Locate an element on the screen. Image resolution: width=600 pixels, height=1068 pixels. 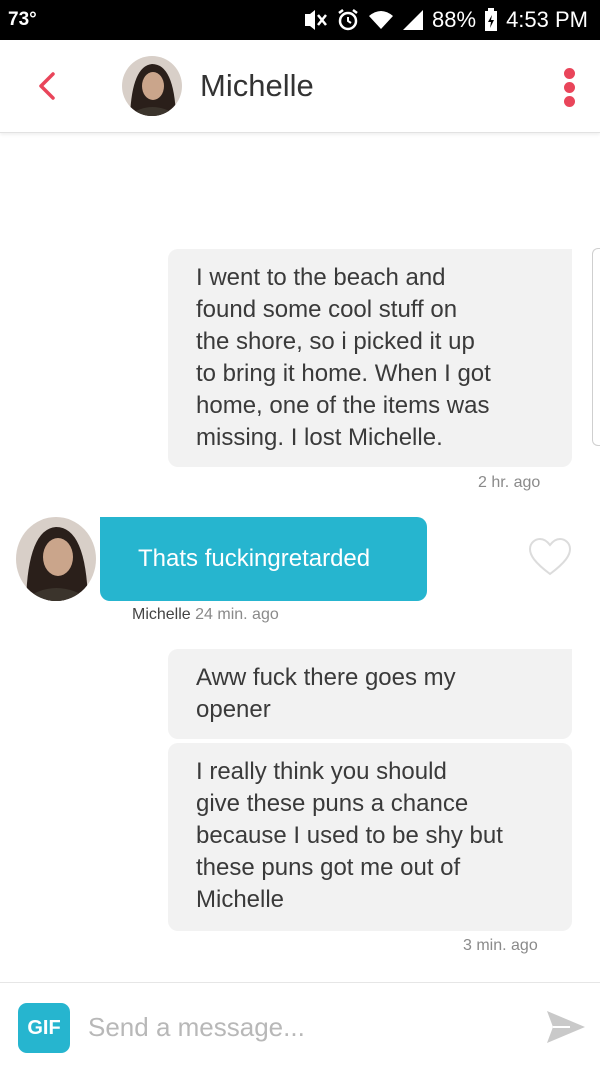
incoming-message-bubble: Thats fuckingretarded is located at coordinates (263, 559).